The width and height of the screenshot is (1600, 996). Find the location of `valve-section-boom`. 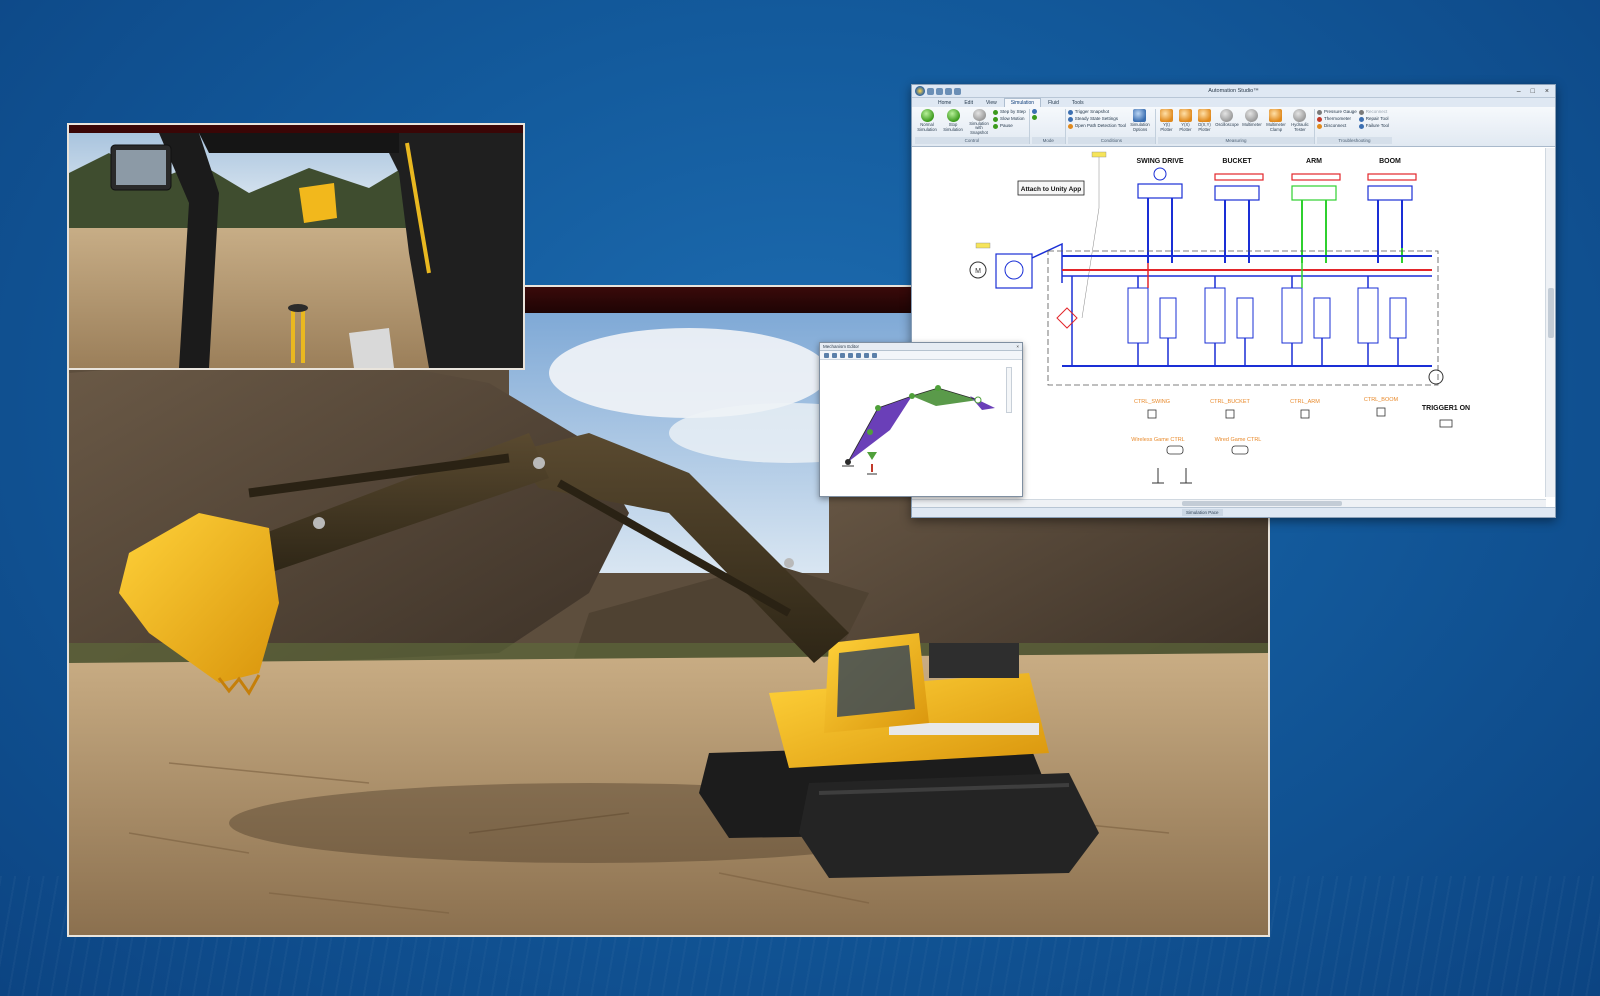

valve-section-boom is located at coordinates (1382, 321).